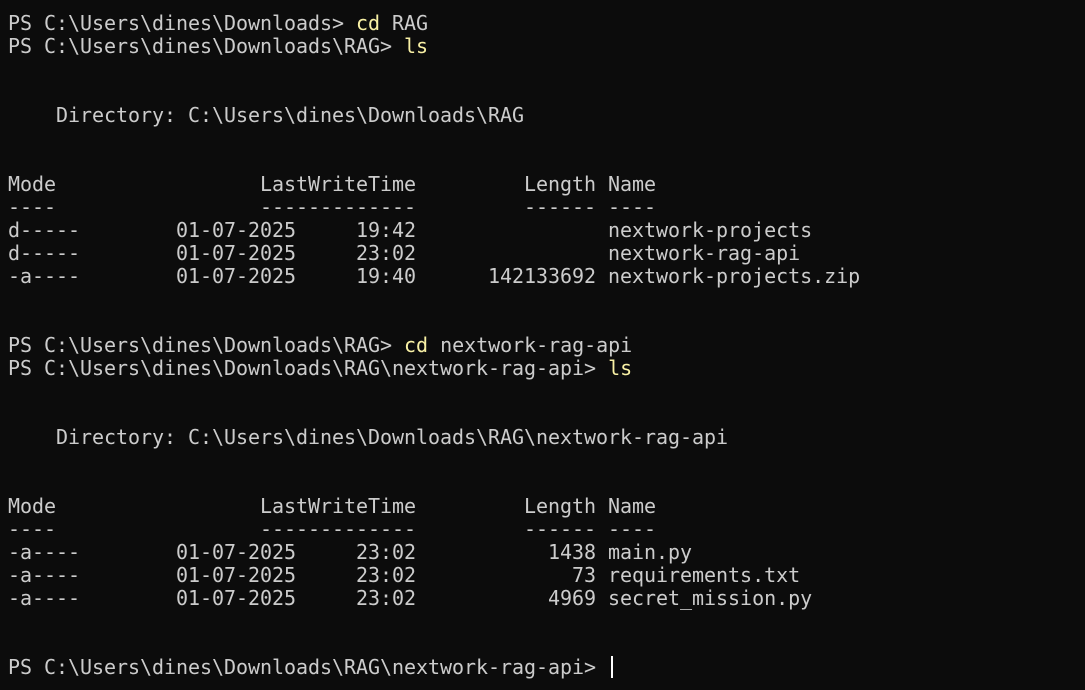 The height and width of the screenshot is (690, 1085). I want to click on listing-row: d----- 01-07-2025 23:02 nextwork-rag-api, so click(404, 253).